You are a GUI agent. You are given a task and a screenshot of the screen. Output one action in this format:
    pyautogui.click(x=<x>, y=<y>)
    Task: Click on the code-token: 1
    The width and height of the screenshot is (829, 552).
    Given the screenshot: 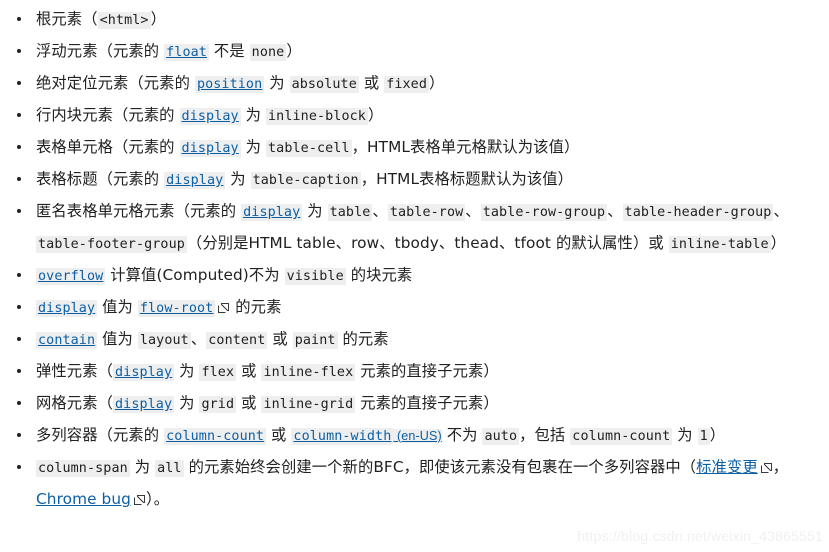 What is the action you would take?
    pyautogui.click(x=703, y=436)
    